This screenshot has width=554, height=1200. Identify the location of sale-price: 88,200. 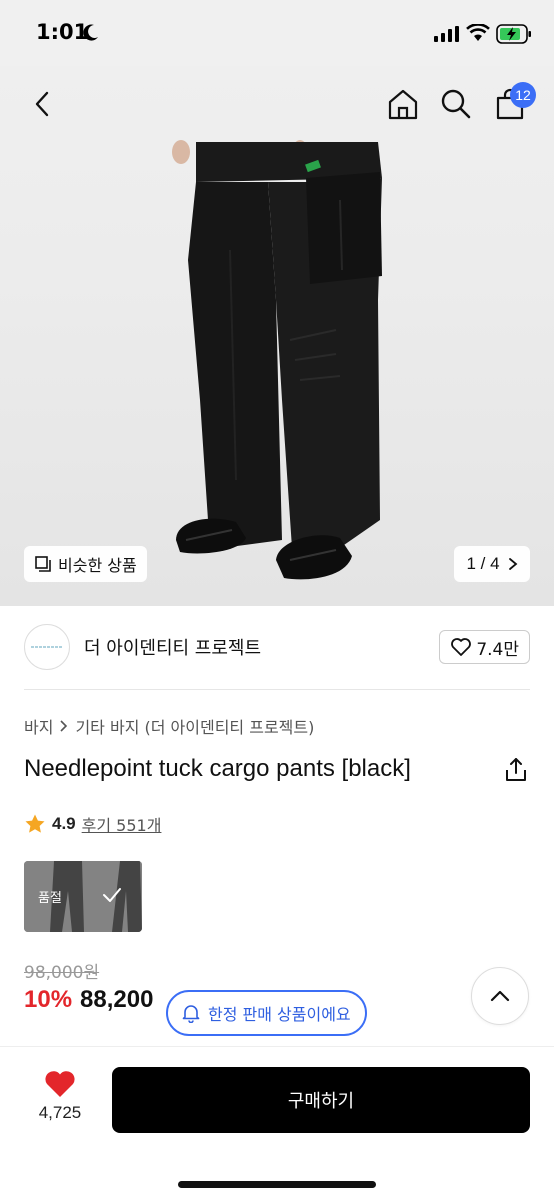
(117, 999).